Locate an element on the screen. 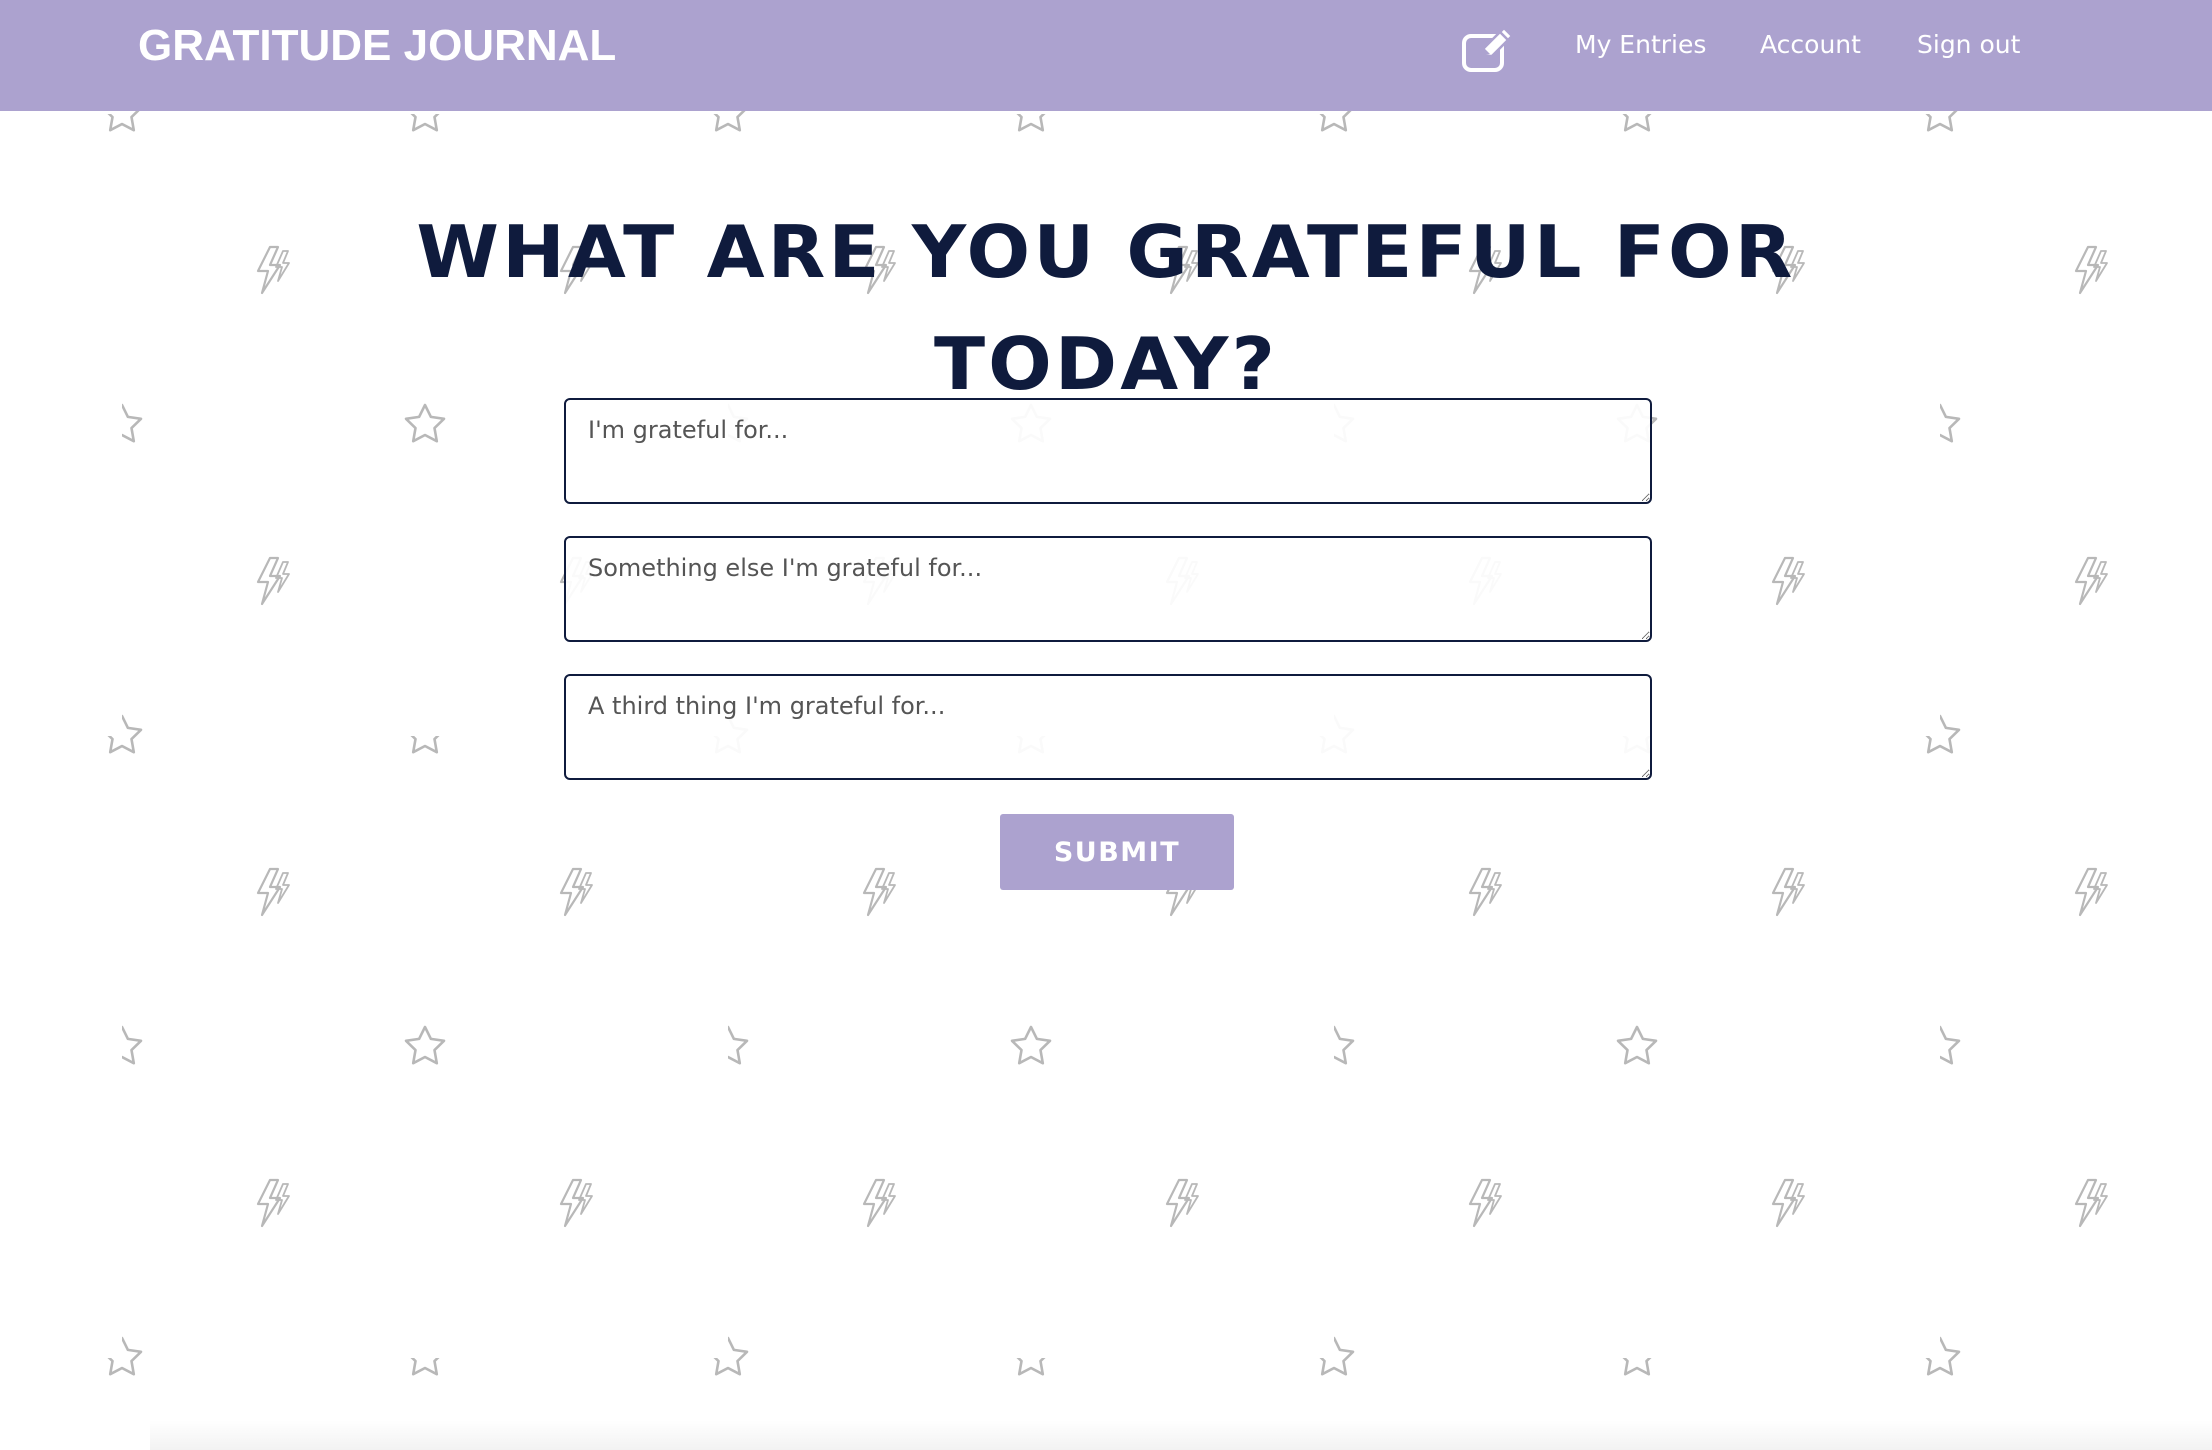 This screenshot has width=2212, height=1450. submit-button: SUBMIT is located at coordinates (1117, 852).